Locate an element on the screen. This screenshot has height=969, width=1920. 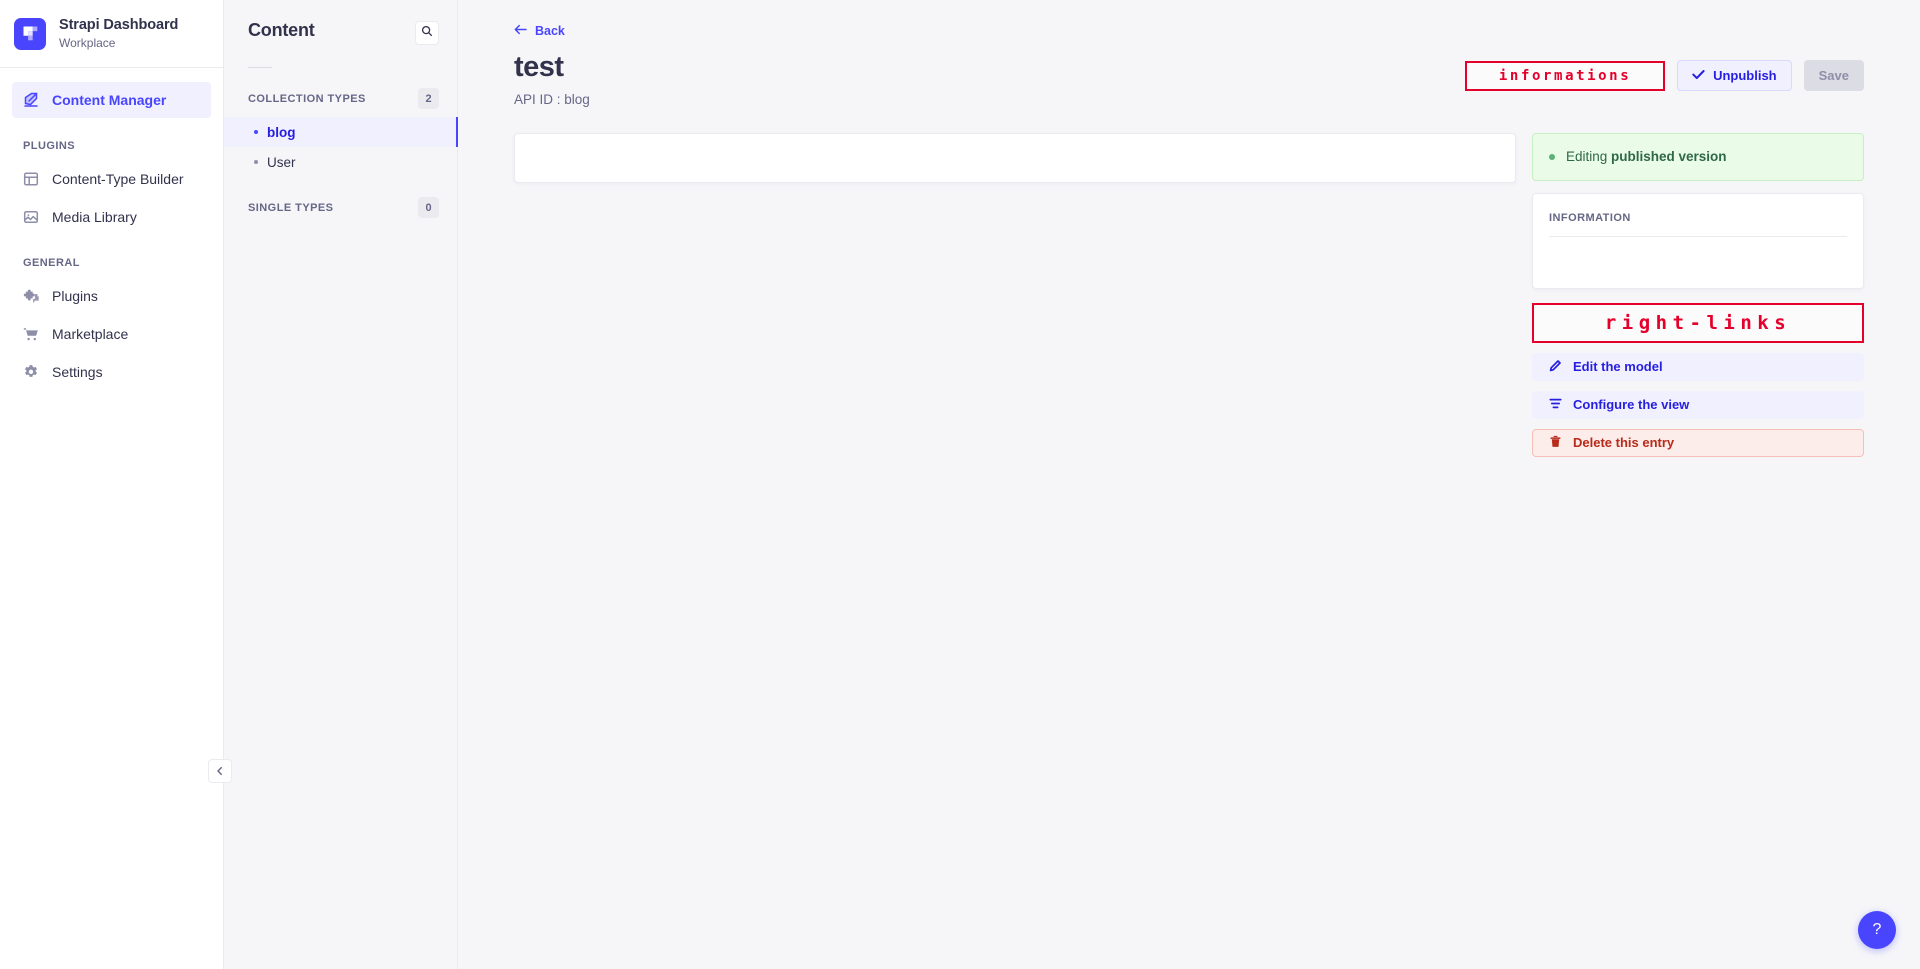
page-subtitle: API ID : blog is located at coordinates (552, 99).